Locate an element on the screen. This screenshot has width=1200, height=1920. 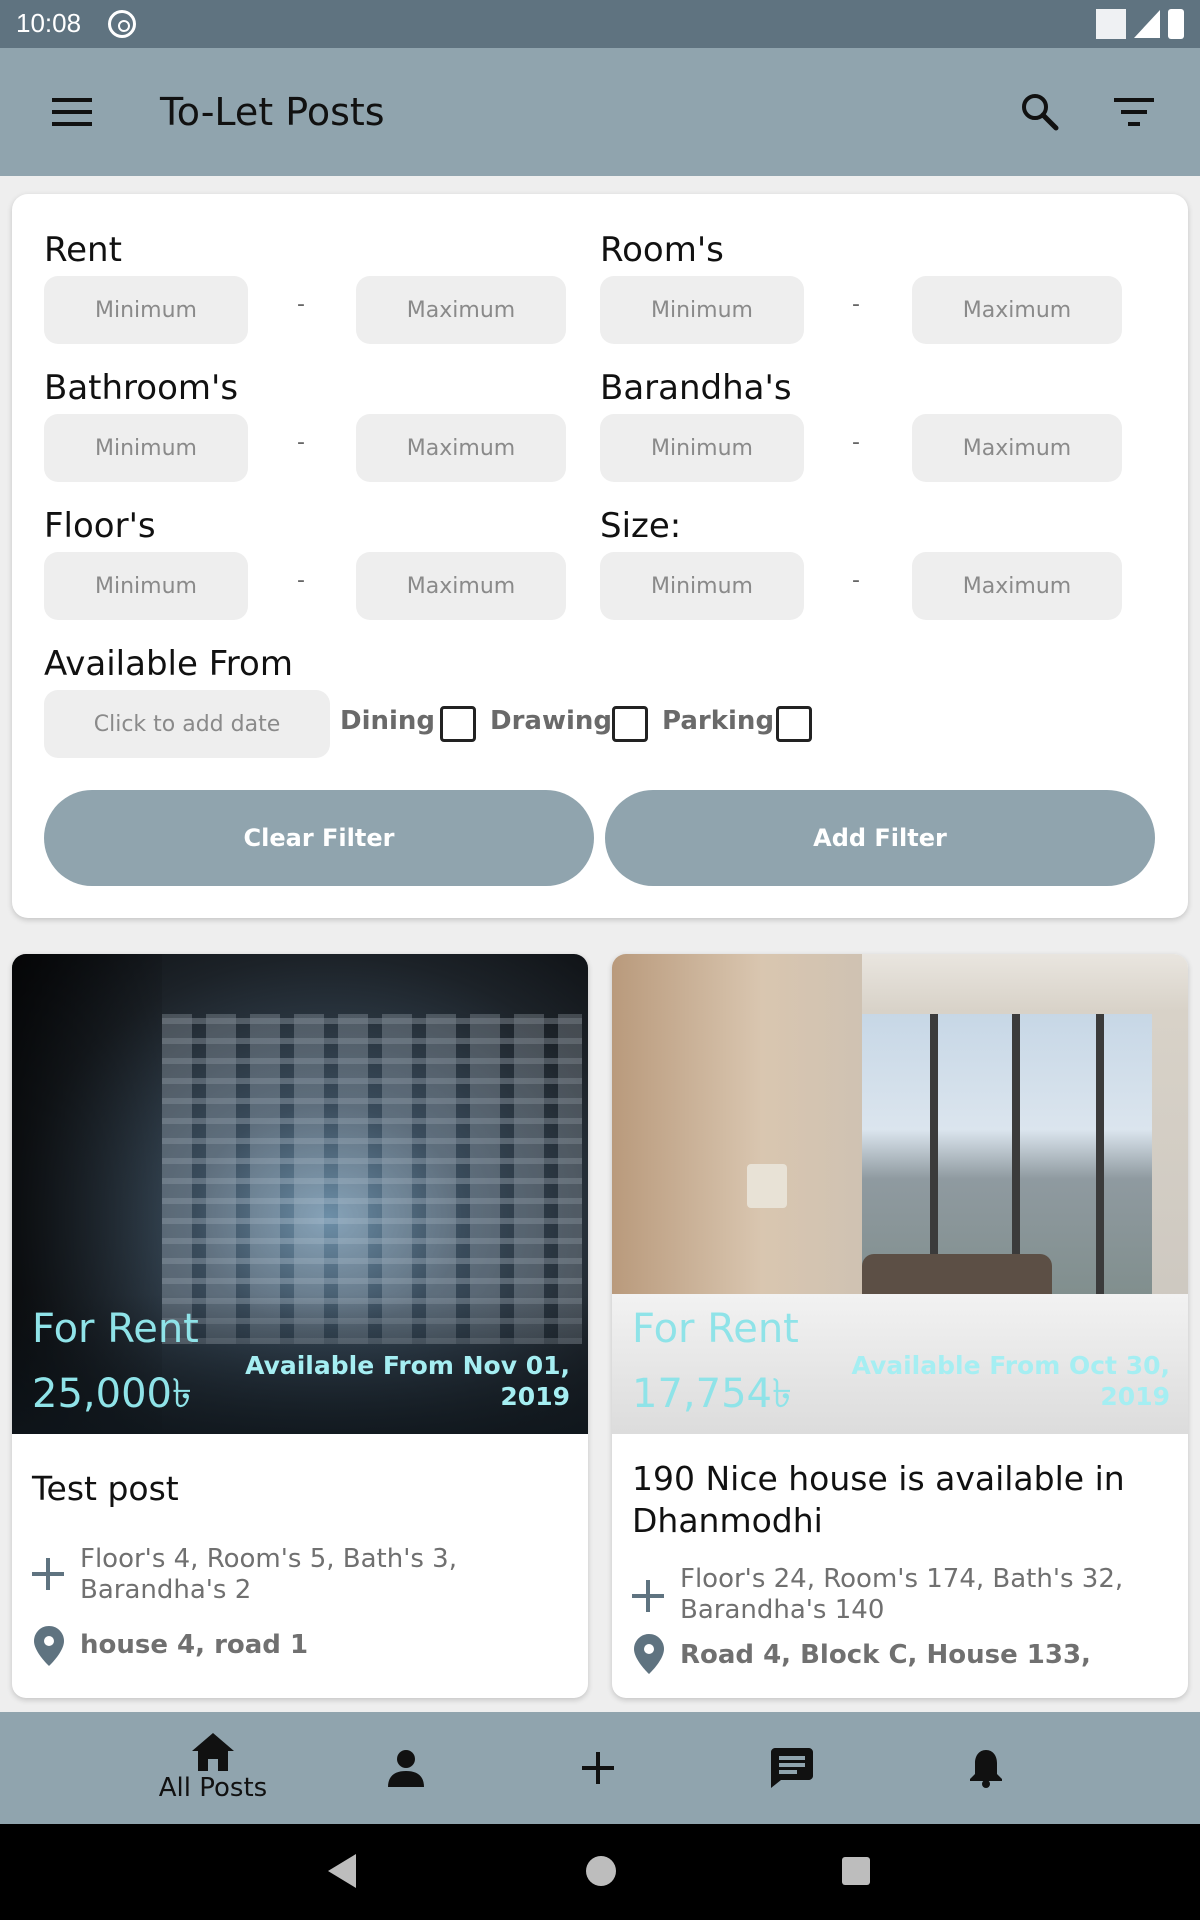
back-icon is located at coordinates (342, 1871).